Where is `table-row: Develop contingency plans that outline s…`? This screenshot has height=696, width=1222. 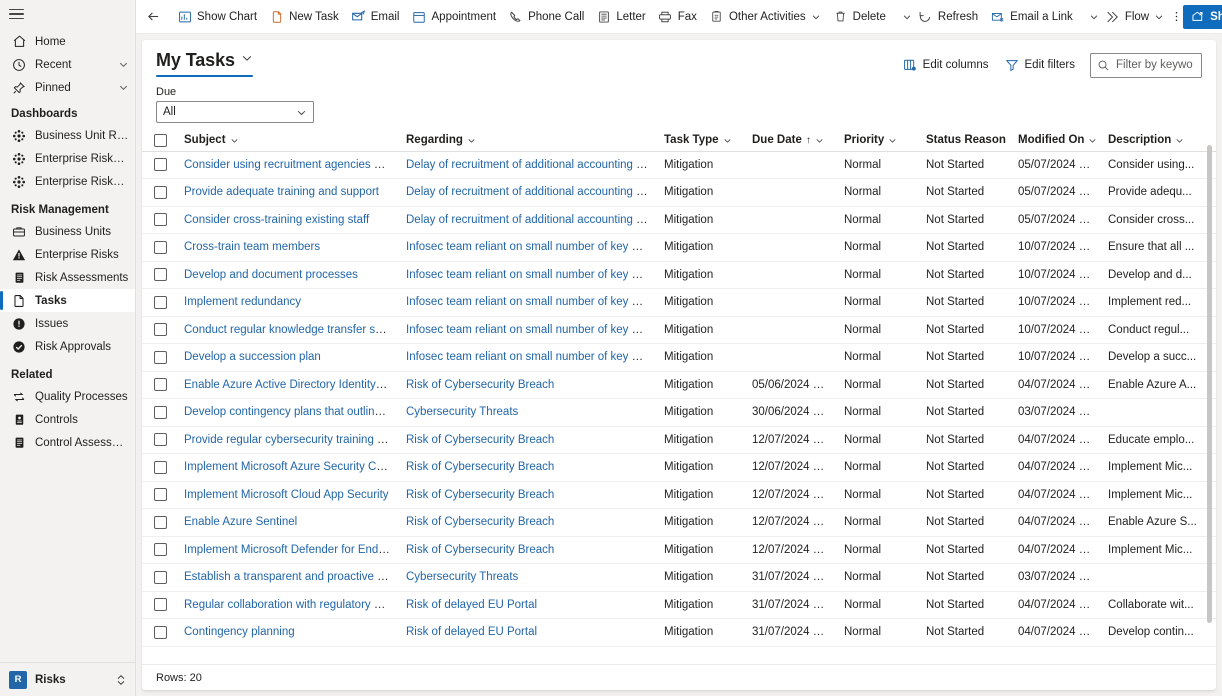 table-row: Develop contingency plans that outline s… is located at coordinates (679, 412).